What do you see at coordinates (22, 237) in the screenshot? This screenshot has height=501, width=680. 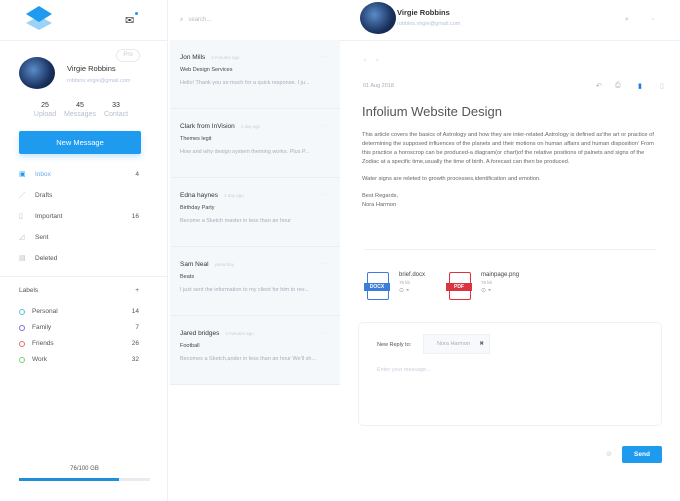 I see `send-icon: ◿` at bounding box center [22, 237].